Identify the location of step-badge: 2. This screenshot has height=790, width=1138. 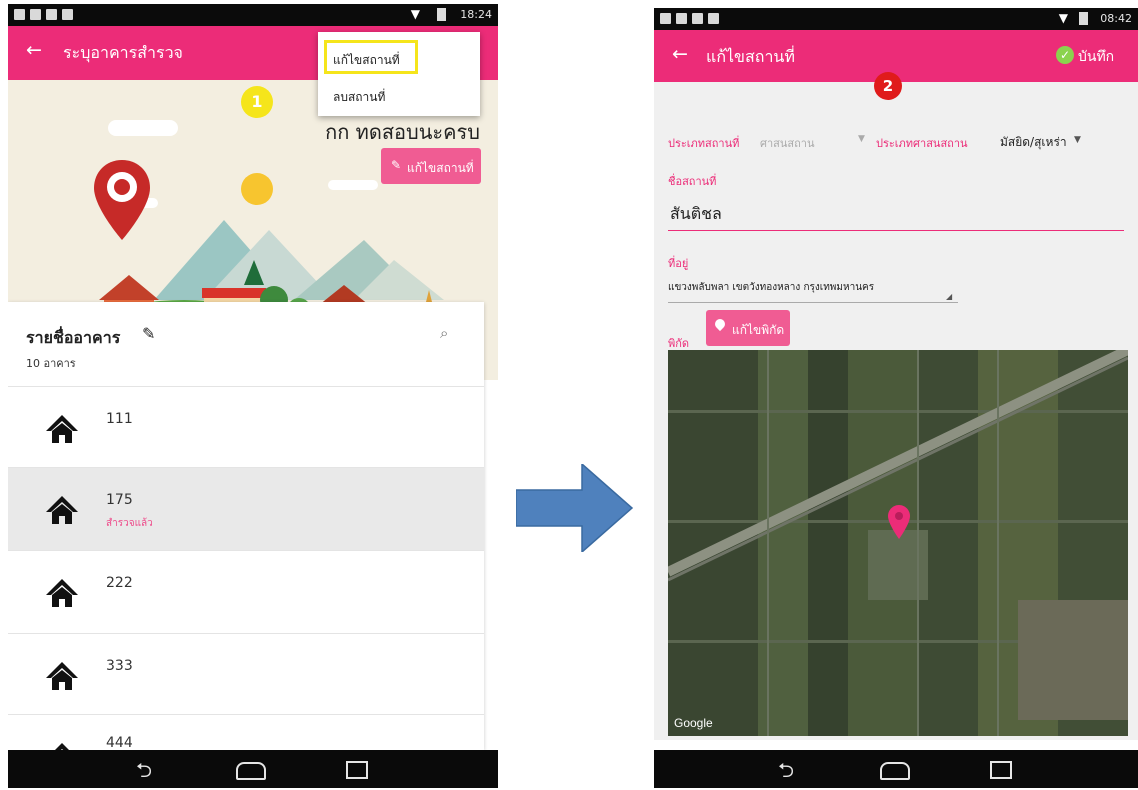
(888, 86).